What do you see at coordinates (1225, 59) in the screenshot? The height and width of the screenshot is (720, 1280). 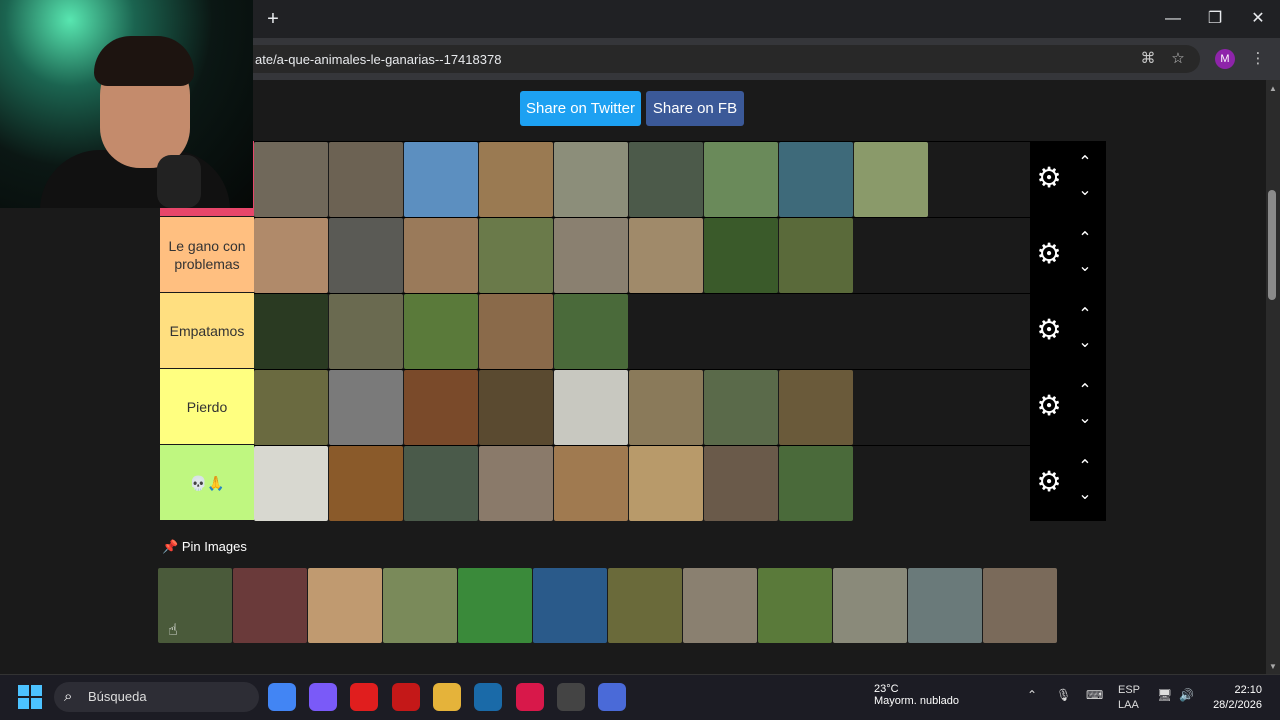 I see `profile-avatar: M` at bounding box center [1225, 59].